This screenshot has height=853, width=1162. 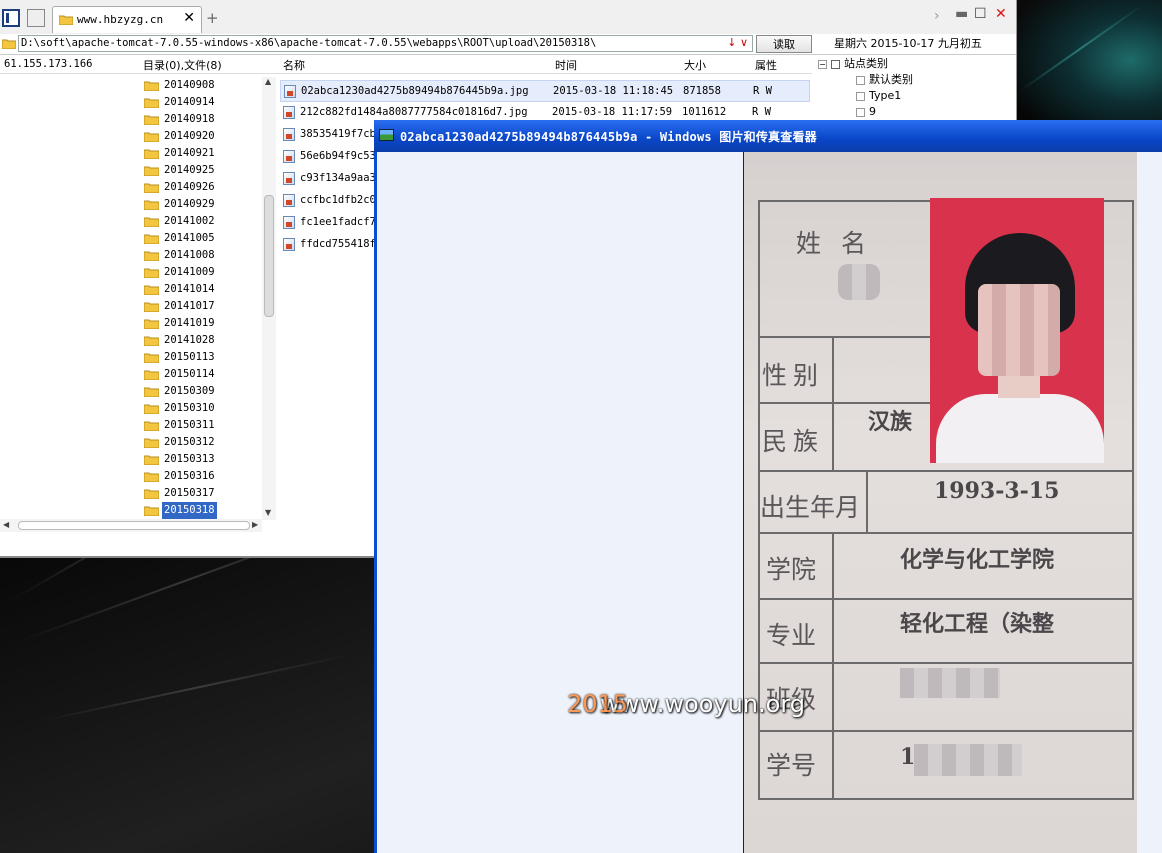 I want to click on tree-folder-item: 20141005, so click(x=201, y=238).